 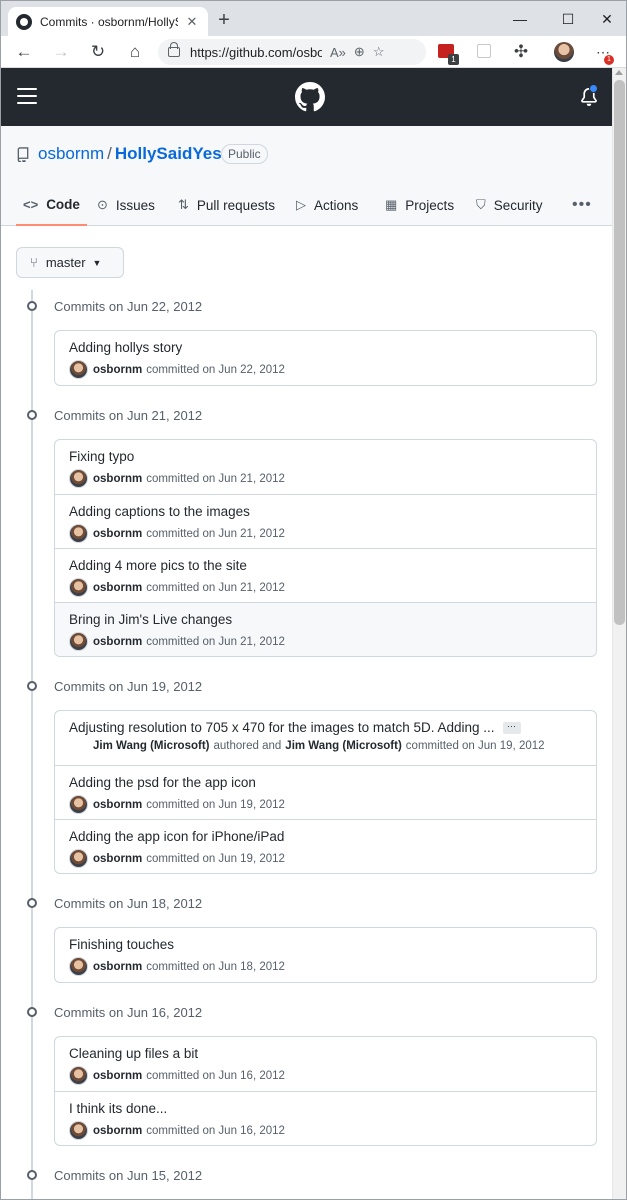 What do you see at coordinates (174, 49) in the screenshot?
I see `lock-icon` at bounding box center [174, 49].